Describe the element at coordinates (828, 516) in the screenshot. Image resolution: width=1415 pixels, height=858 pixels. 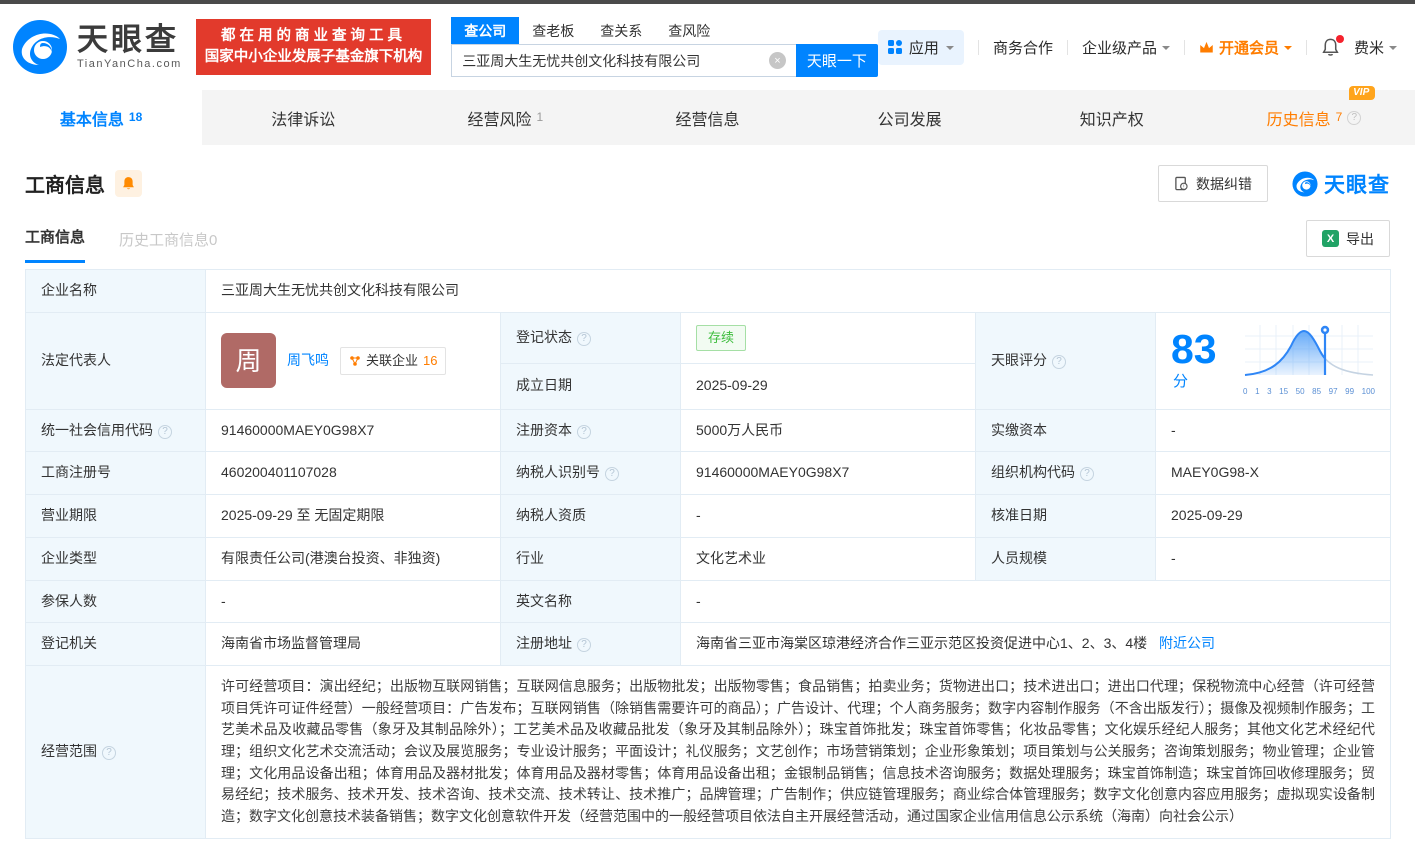
I see `taxpayer-quality-value: -` at that location.